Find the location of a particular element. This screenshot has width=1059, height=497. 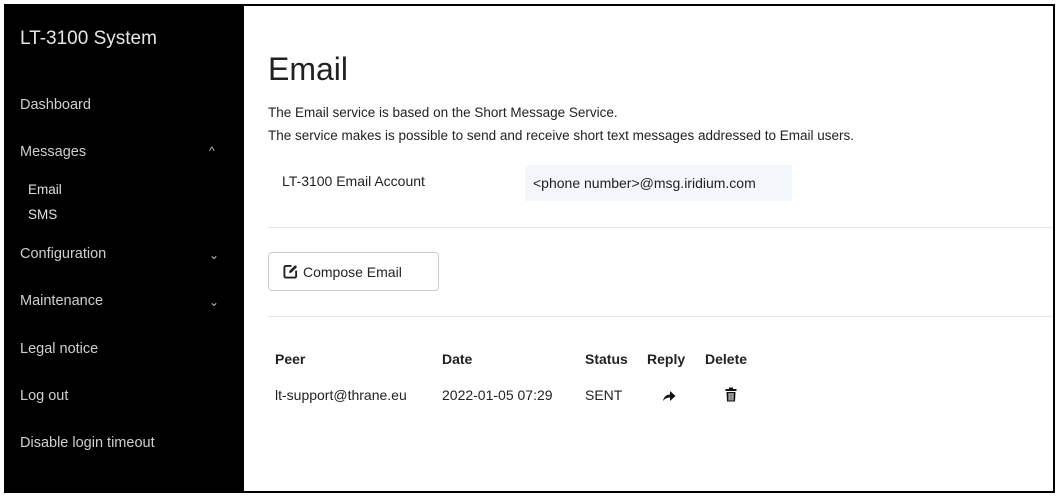

edit-icon is located at coordinates (290, 271).